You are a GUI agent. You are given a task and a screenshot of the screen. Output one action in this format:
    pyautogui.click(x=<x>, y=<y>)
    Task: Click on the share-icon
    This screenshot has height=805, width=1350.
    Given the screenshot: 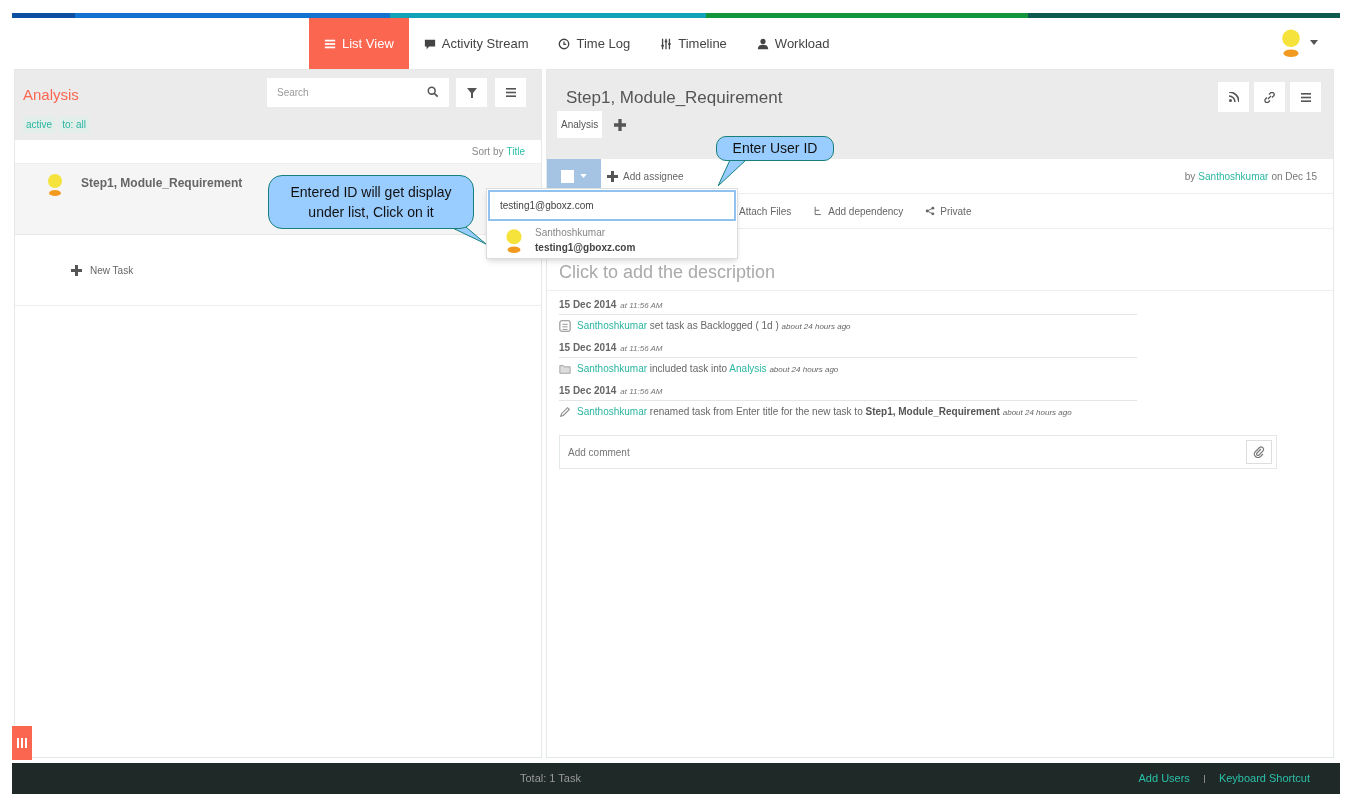 What is the action you would take?
    pyautogui.click(x=930, y=211)
    